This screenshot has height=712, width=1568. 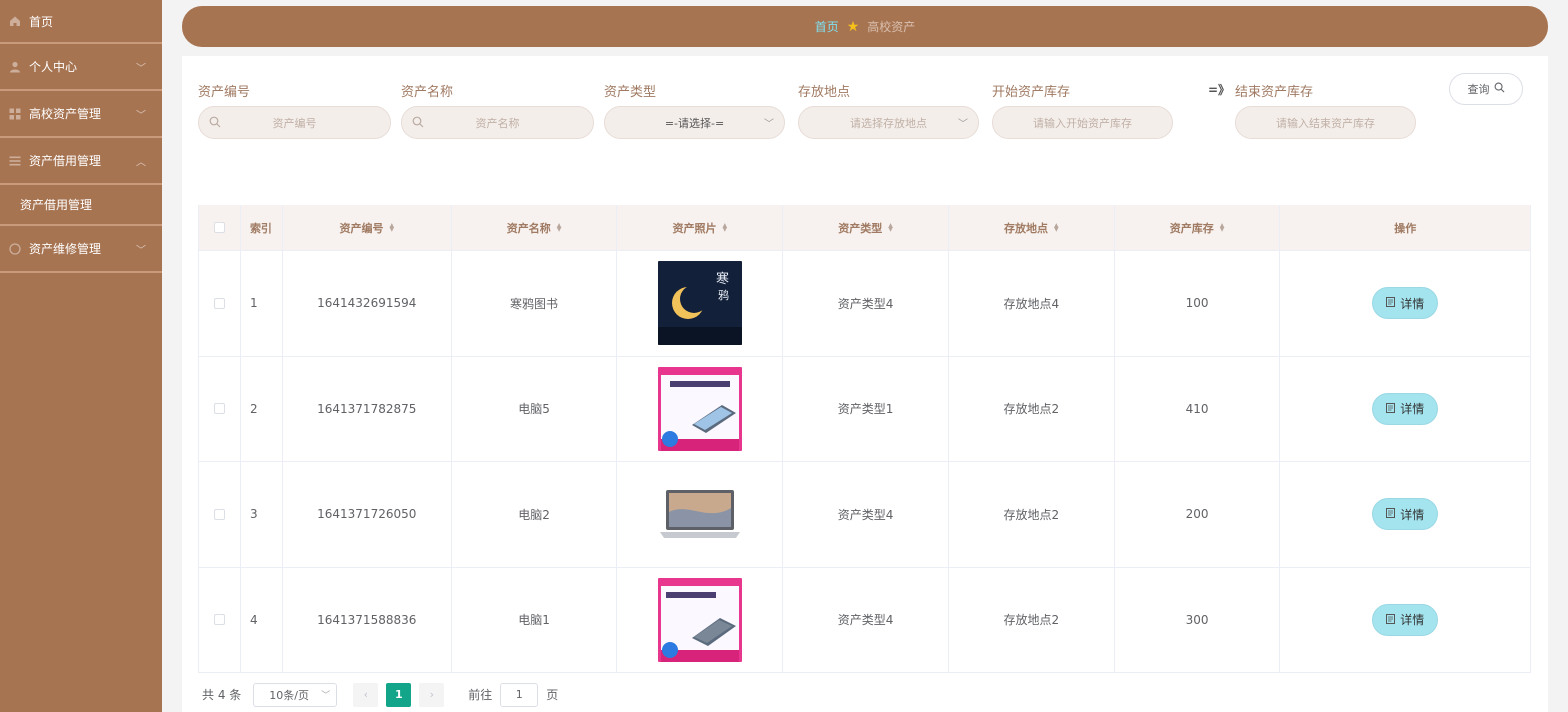 I want to click on header-asset-type: 资产类型 ▲ ▼, so click(x=866, y=227).